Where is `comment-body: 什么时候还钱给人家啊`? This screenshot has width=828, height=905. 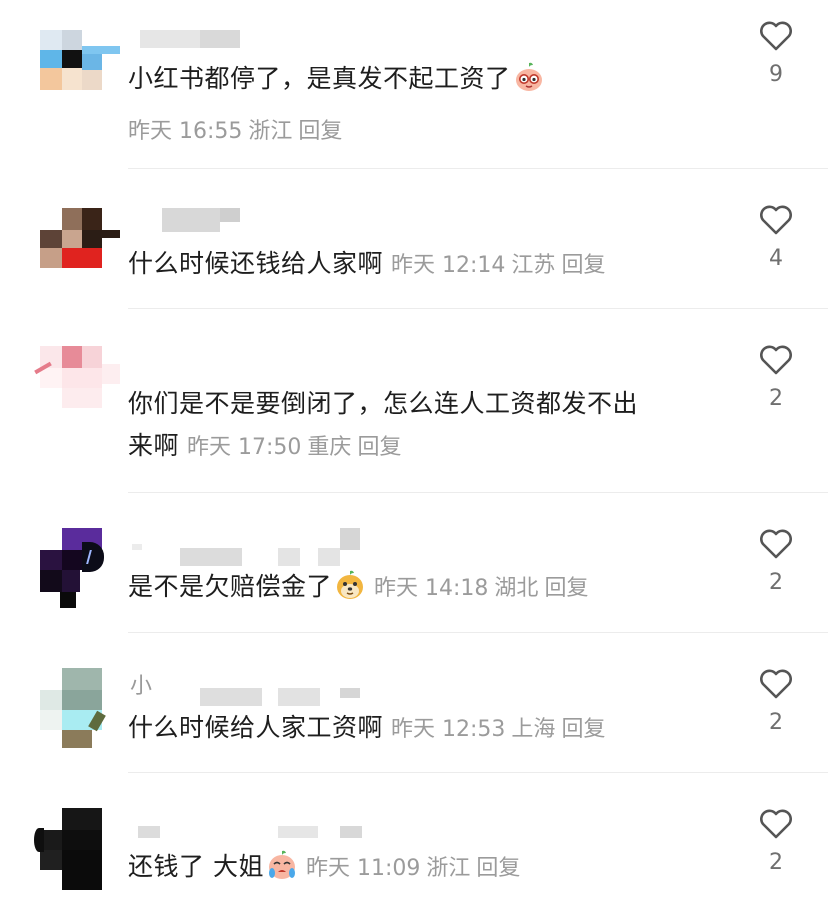 comment-body: 什么时候还钱给人家啊 is located at coordinates (256, 263).